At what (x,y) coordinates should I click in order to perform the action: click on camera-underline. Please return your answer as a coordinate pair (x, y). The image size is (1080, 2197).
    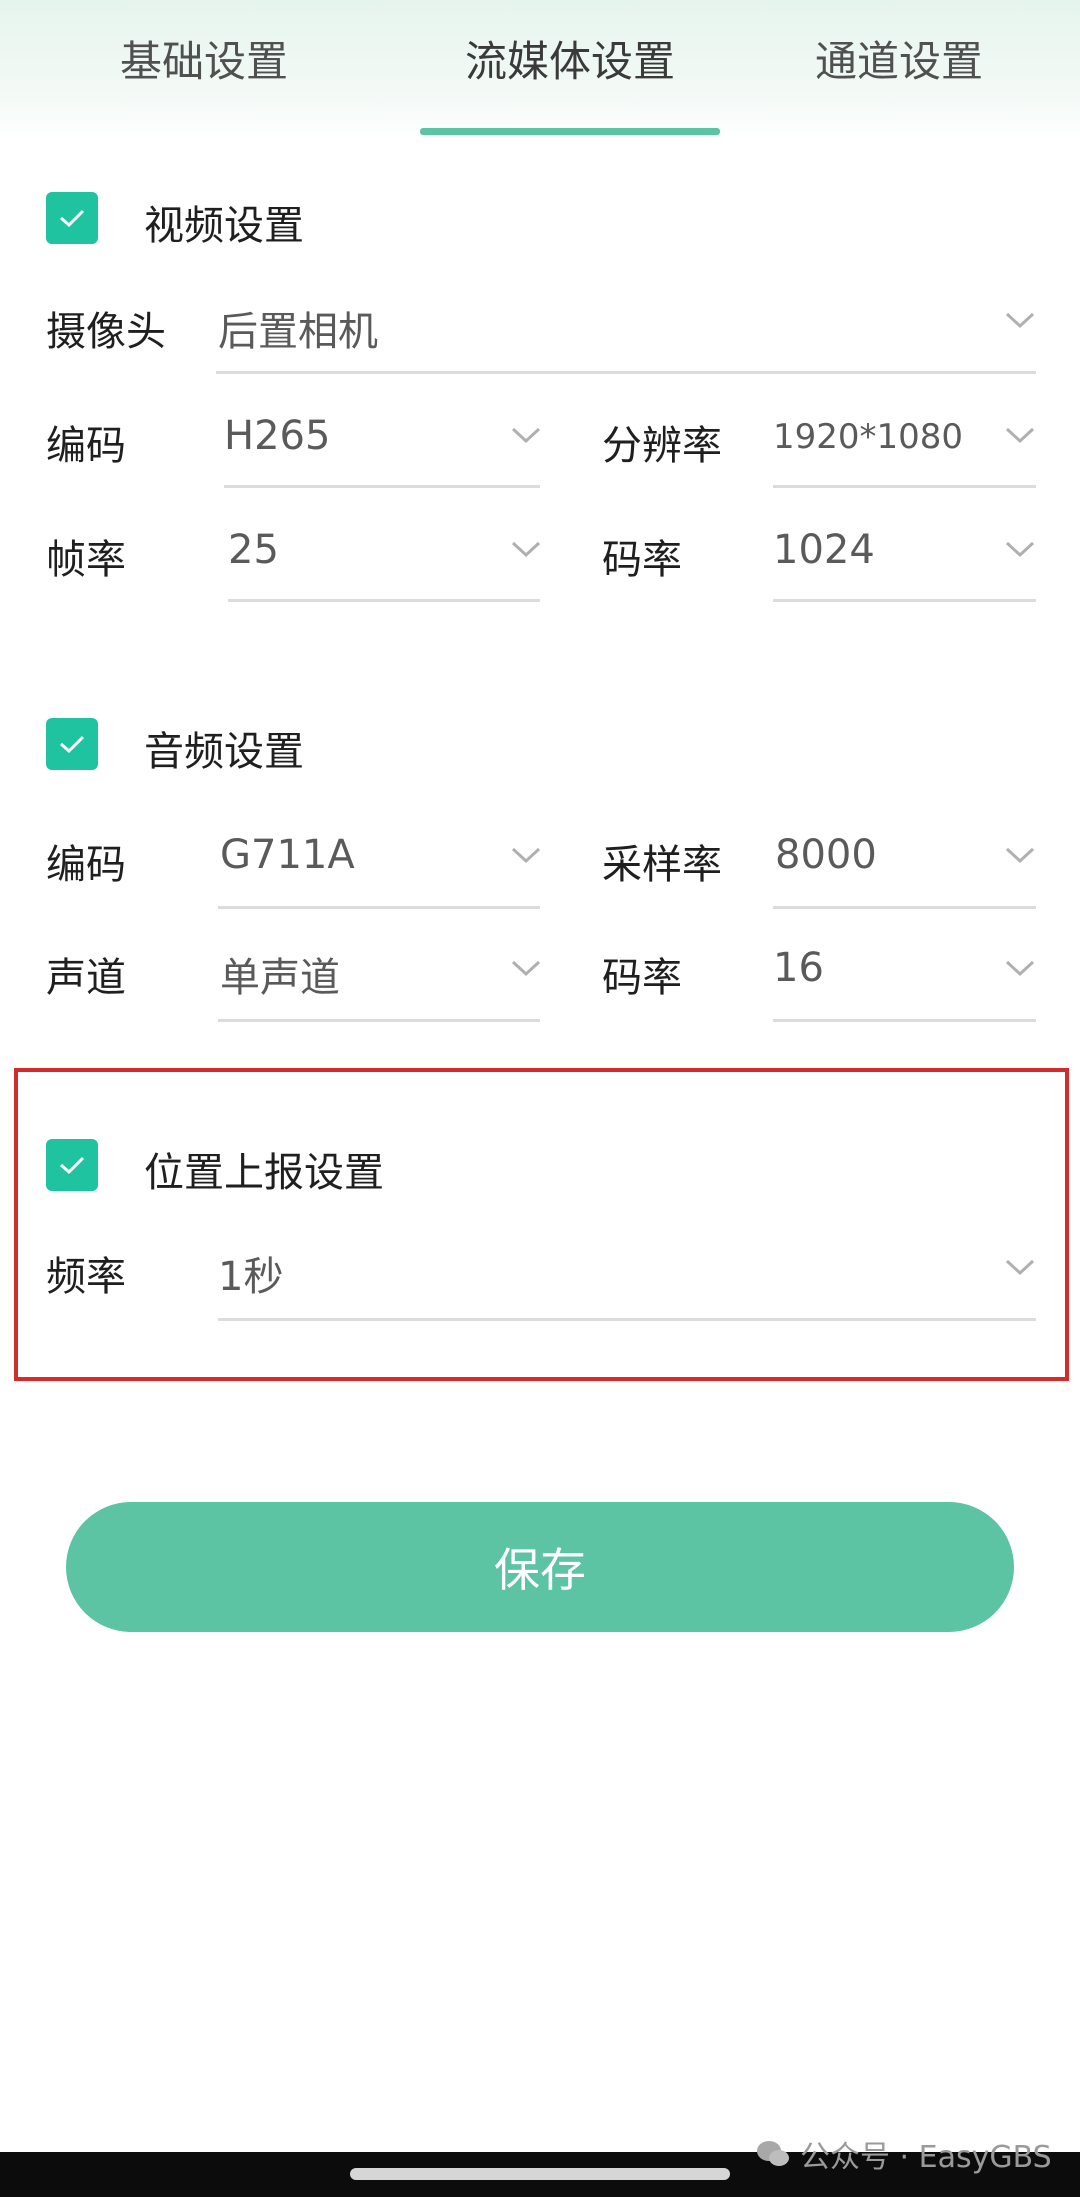
    Looking at the image, I should click on (626, 372).